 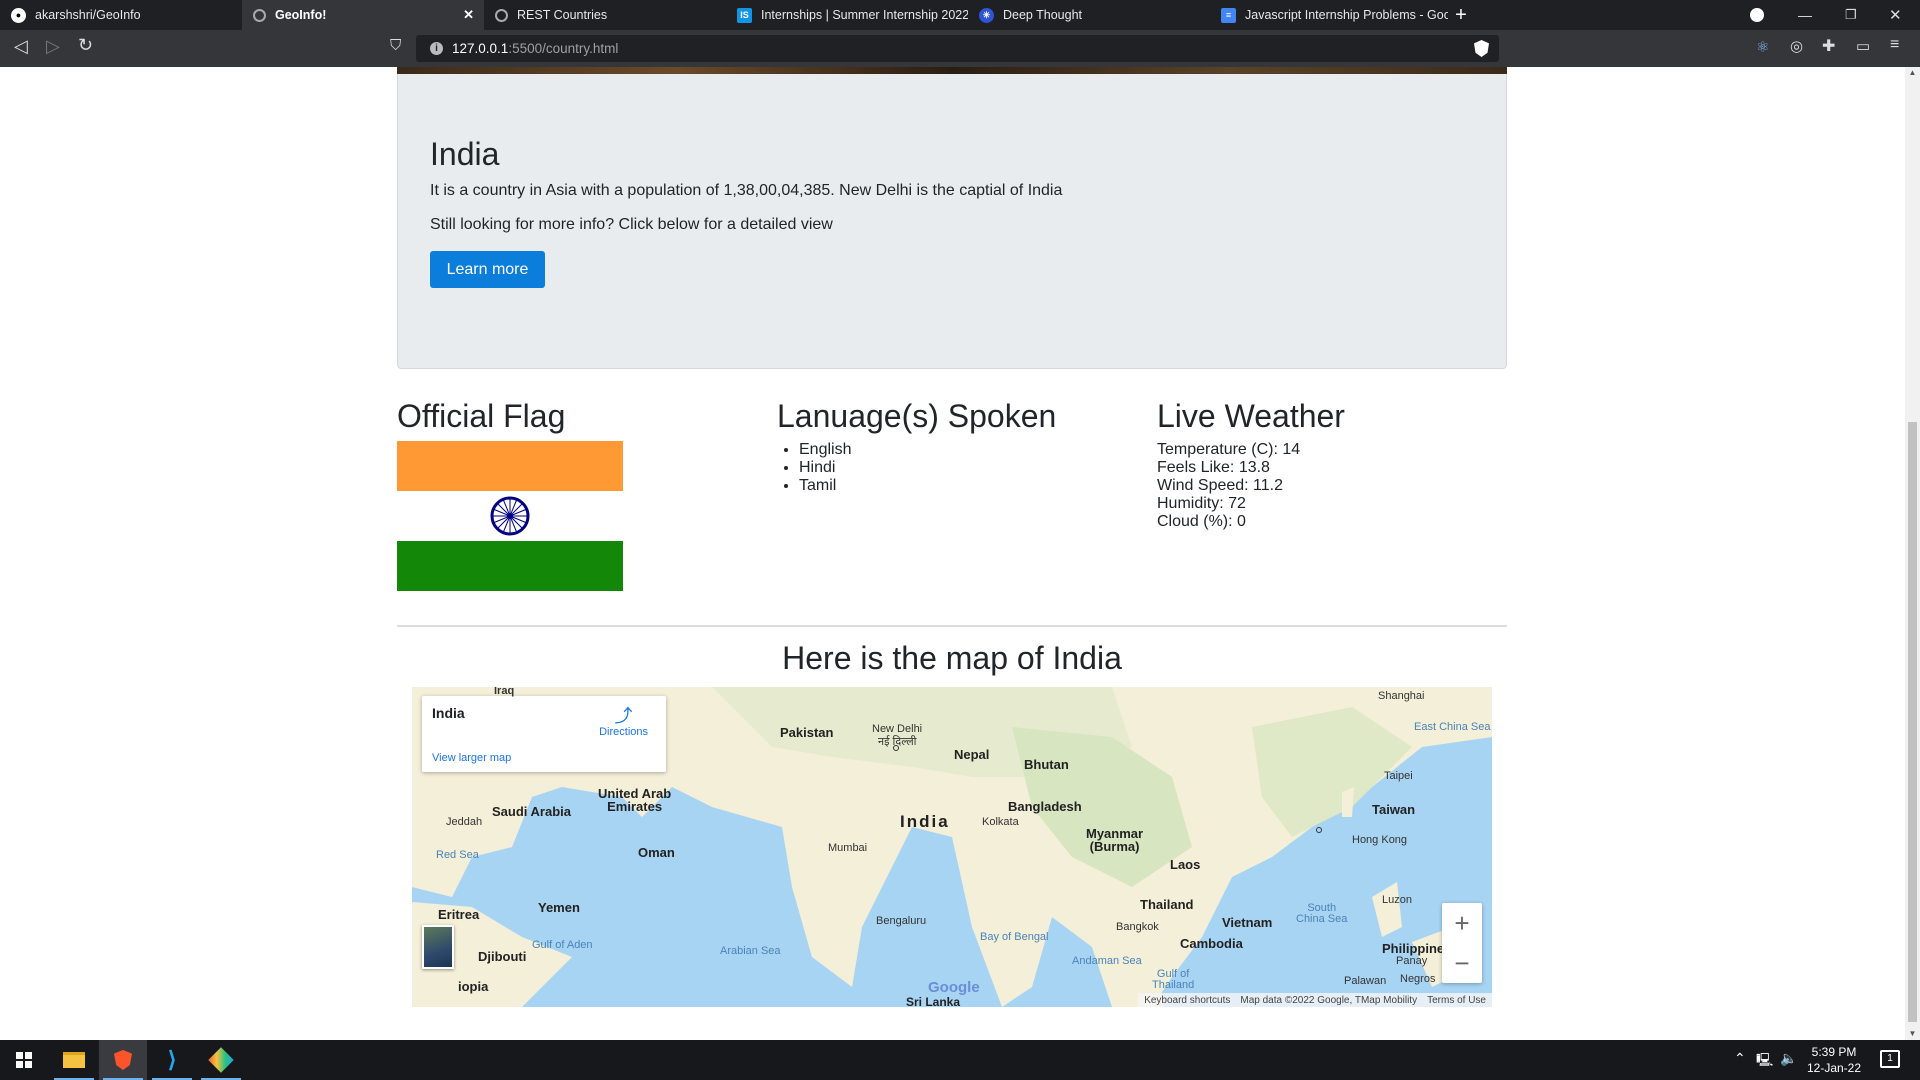 What do you see at coordinates (933, 1001) in the screenshot?
I see `map-label-sri-lanka: Sri Lanka` at bounding box center [933, 1001].